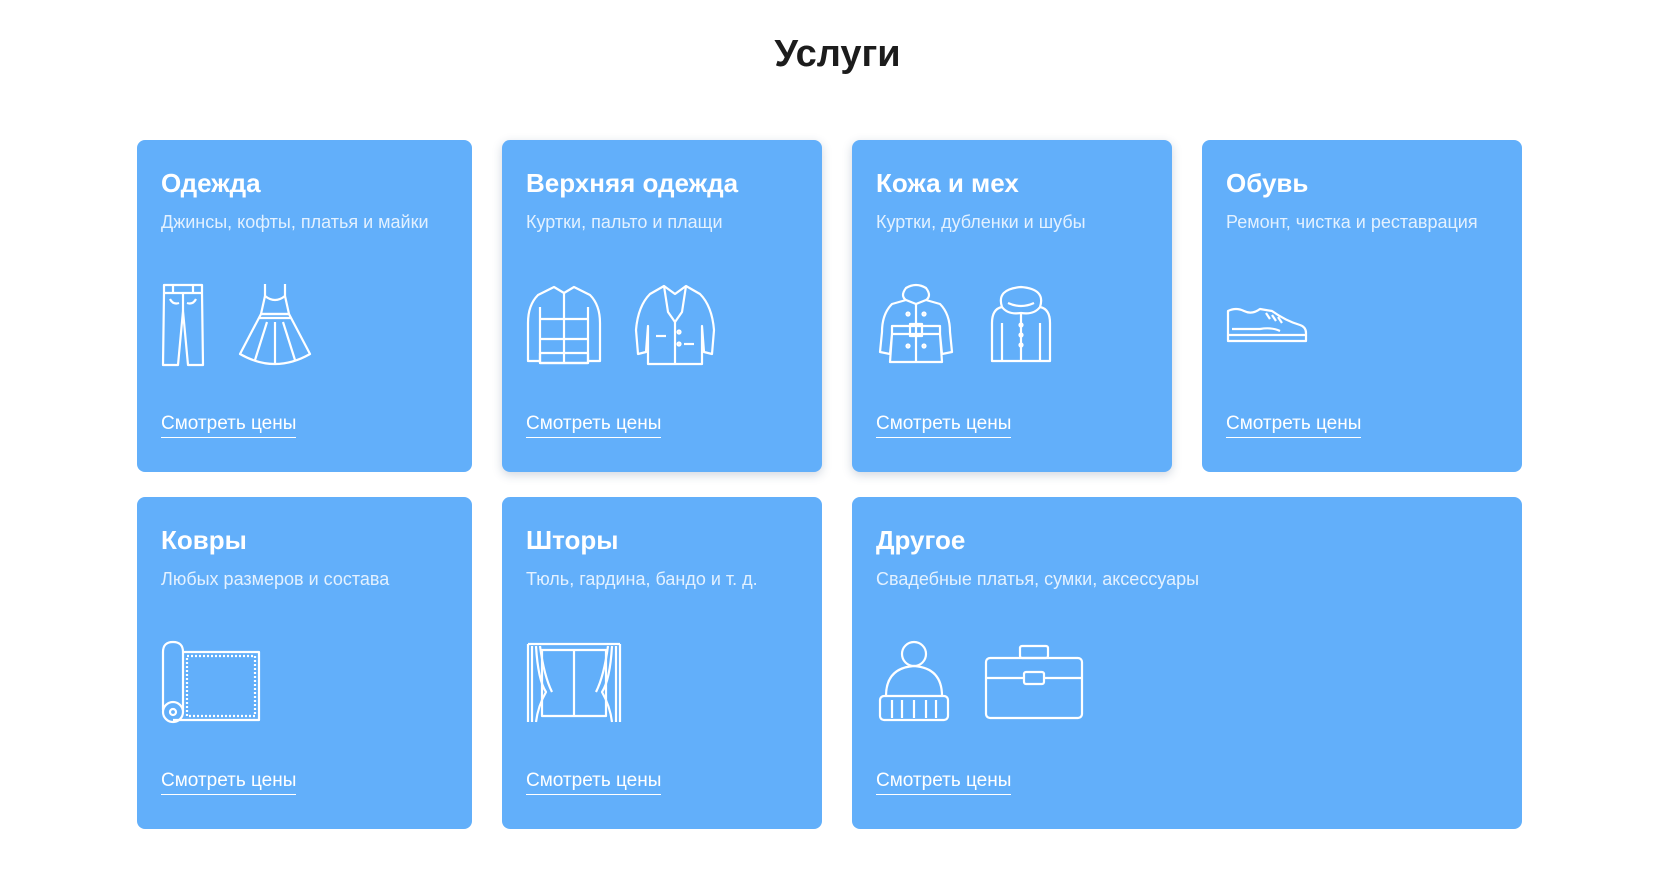 This screenshot has height=886, width=1675. What do you see at coordinates (921, 540) in the screenshot?
I see `card-title: Другое` at bounding box center [921, 540].